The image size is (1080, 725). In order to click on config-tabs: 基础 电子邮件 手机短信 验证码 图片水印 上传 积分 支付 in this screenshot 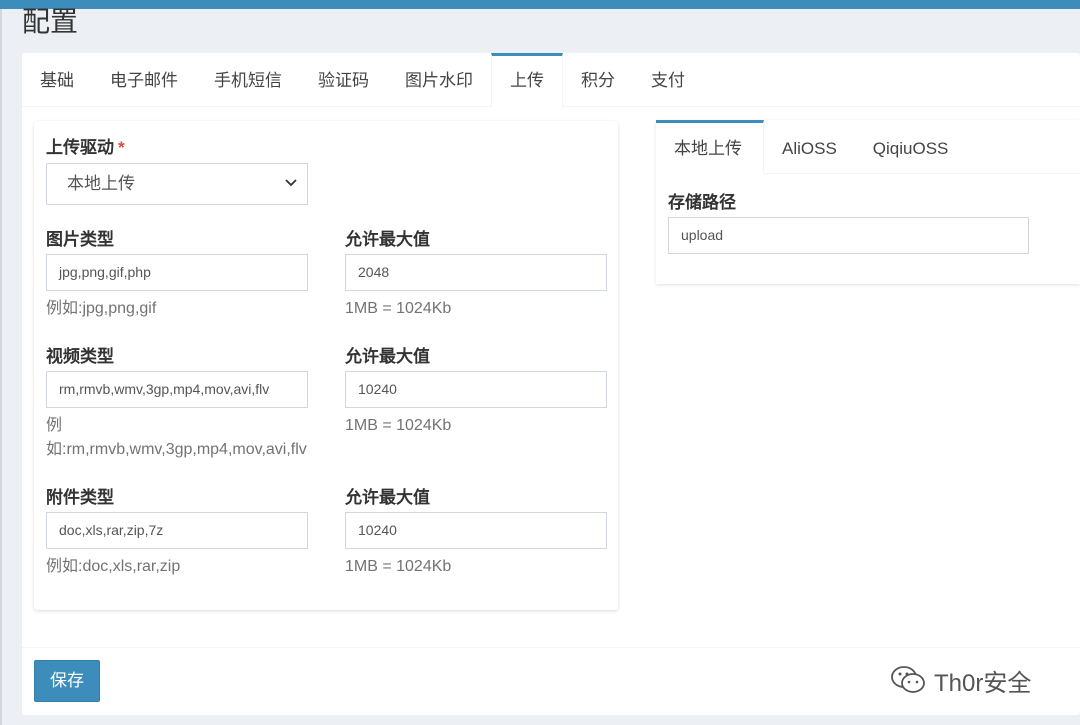, I will do `click(551, 80)`.